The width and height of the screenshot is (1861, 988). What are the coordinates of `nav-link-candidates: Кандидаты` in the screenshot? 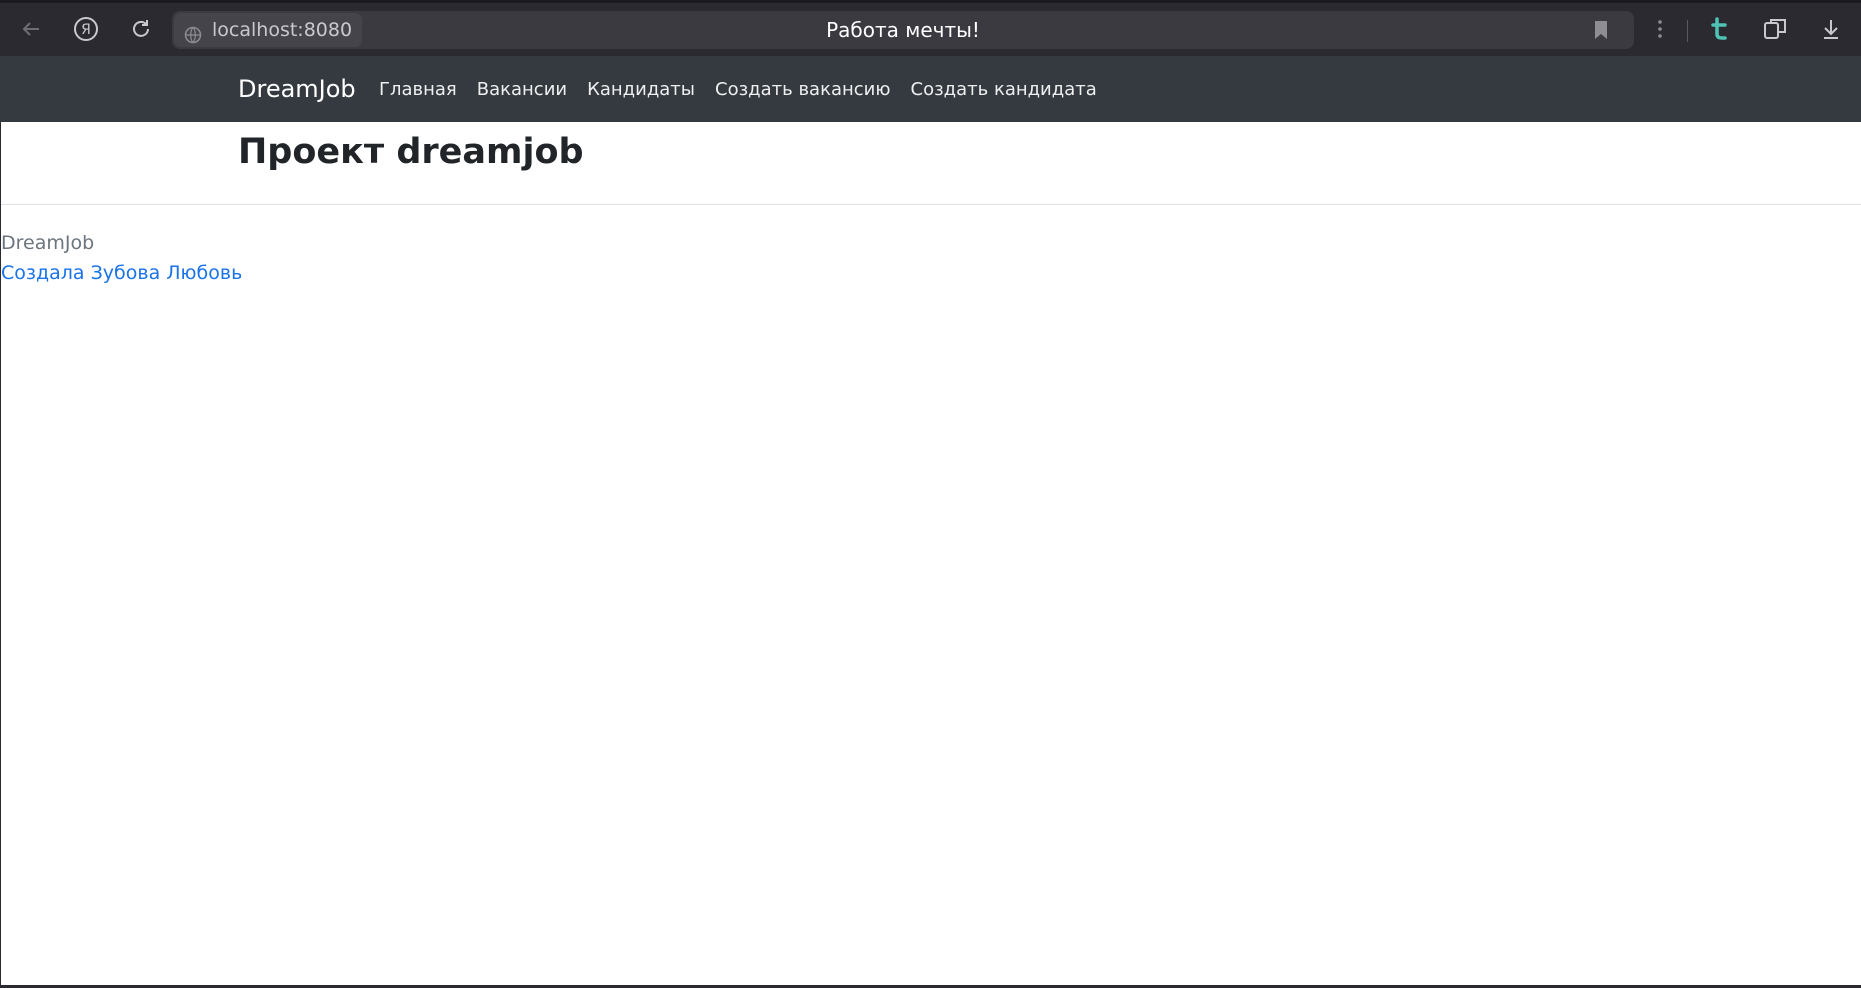 It's located at (641, 89).